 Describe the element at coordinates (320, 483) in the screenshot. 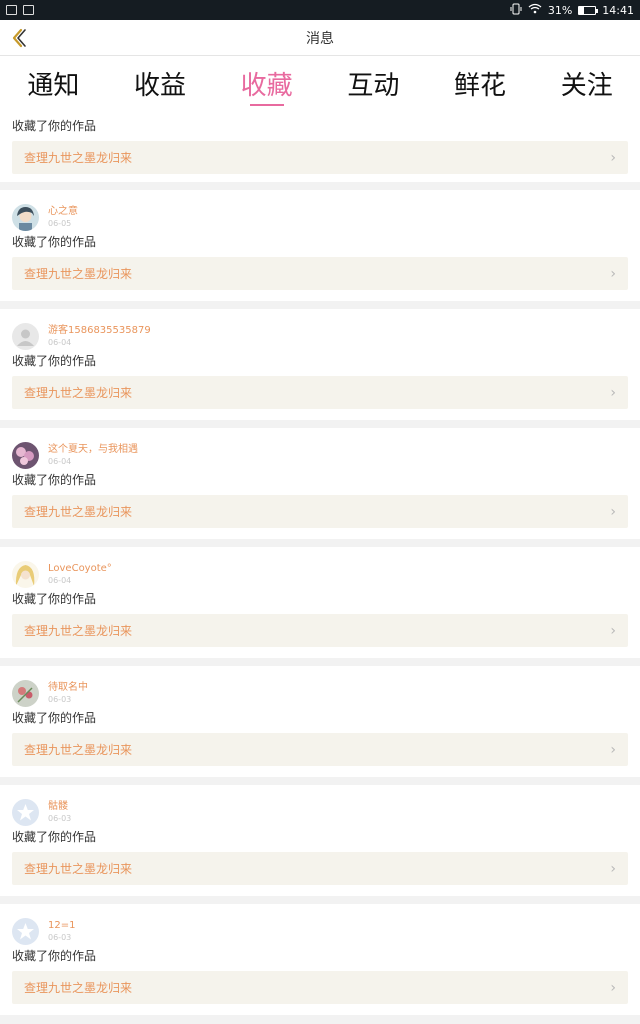

I see `list-item: 这个夏天，与我相遇 06-04 收藏了你的作品查理九世之墨龙归来 ›` at that location.